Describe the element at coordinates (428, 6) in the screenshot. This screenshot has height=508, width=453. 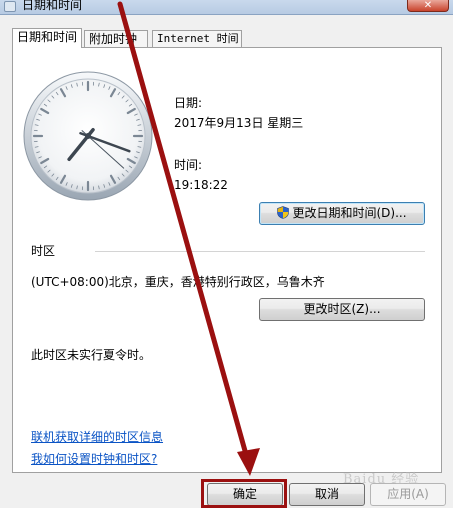
I see `close-button: ✕` at that location.